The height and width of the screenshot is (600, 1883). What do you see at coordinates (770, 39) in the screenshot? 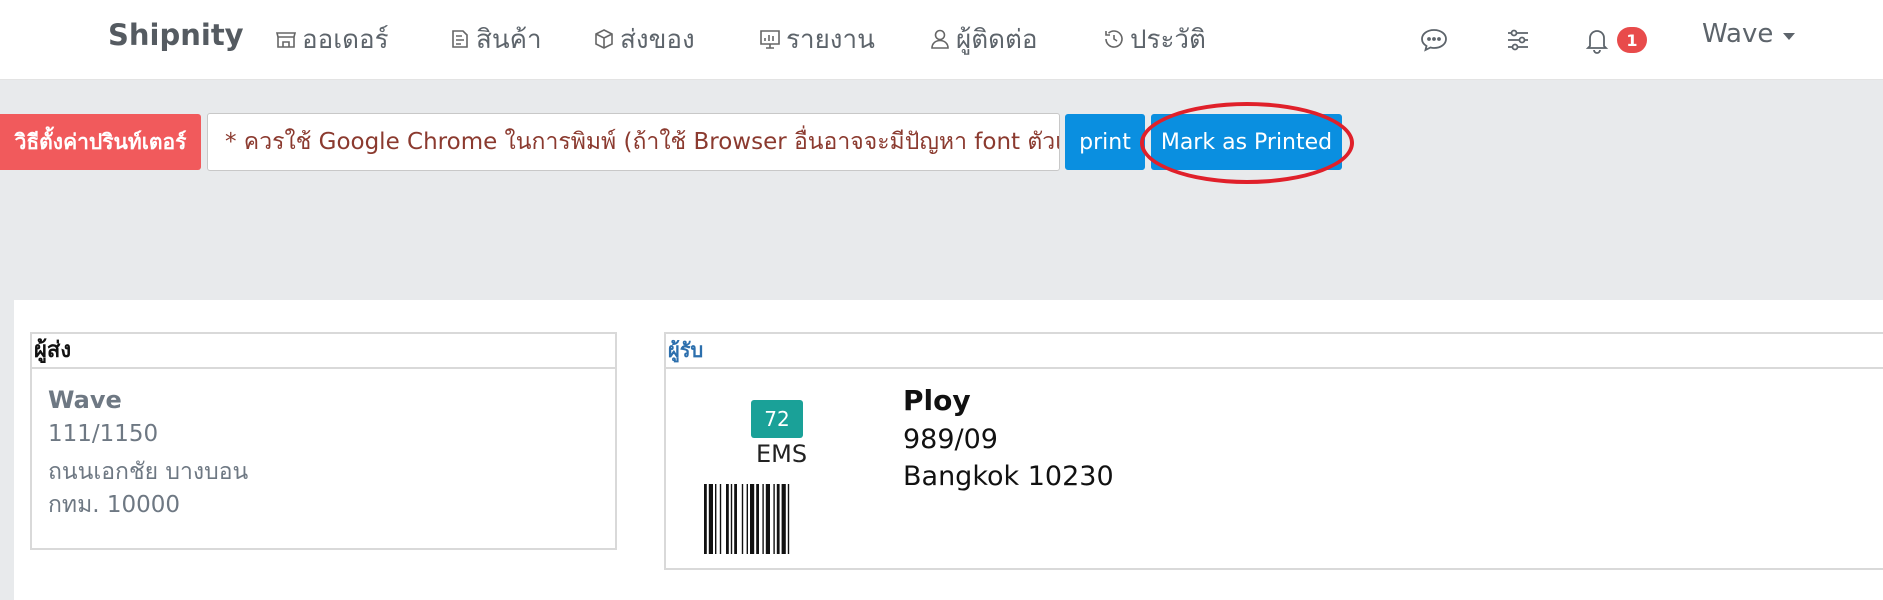
I see `report-chart-icon` at bounding box center [770, 39].